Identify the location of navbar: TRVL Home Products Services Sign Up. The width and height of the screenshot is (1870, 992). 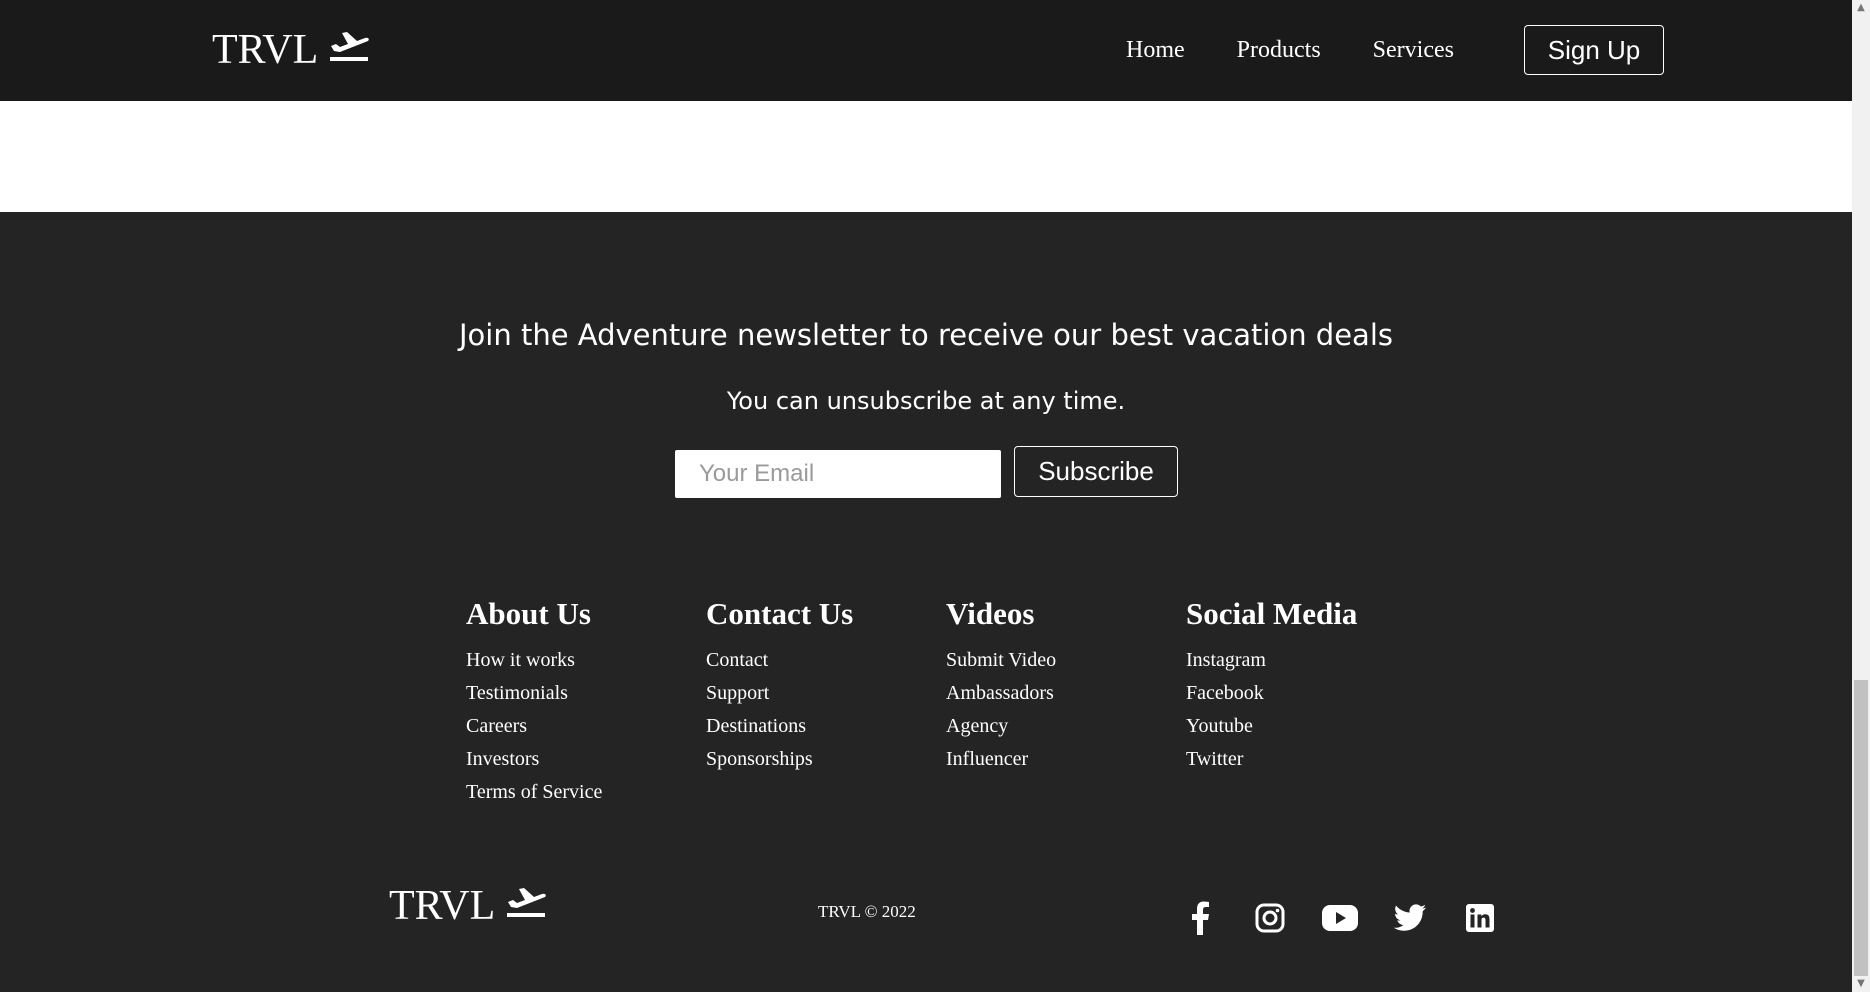
(926, 50).